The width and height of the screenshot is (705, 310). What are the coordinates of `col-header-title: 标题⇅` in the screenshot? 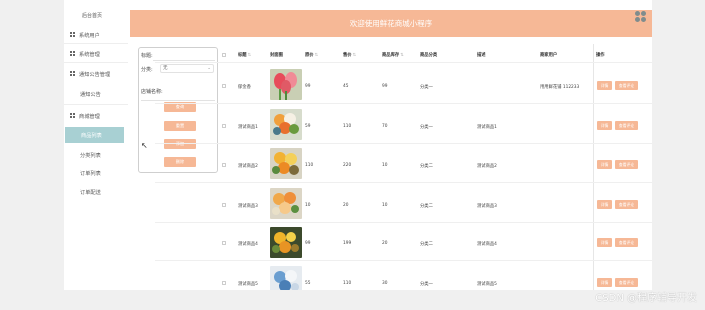 It's located at (244, 55).